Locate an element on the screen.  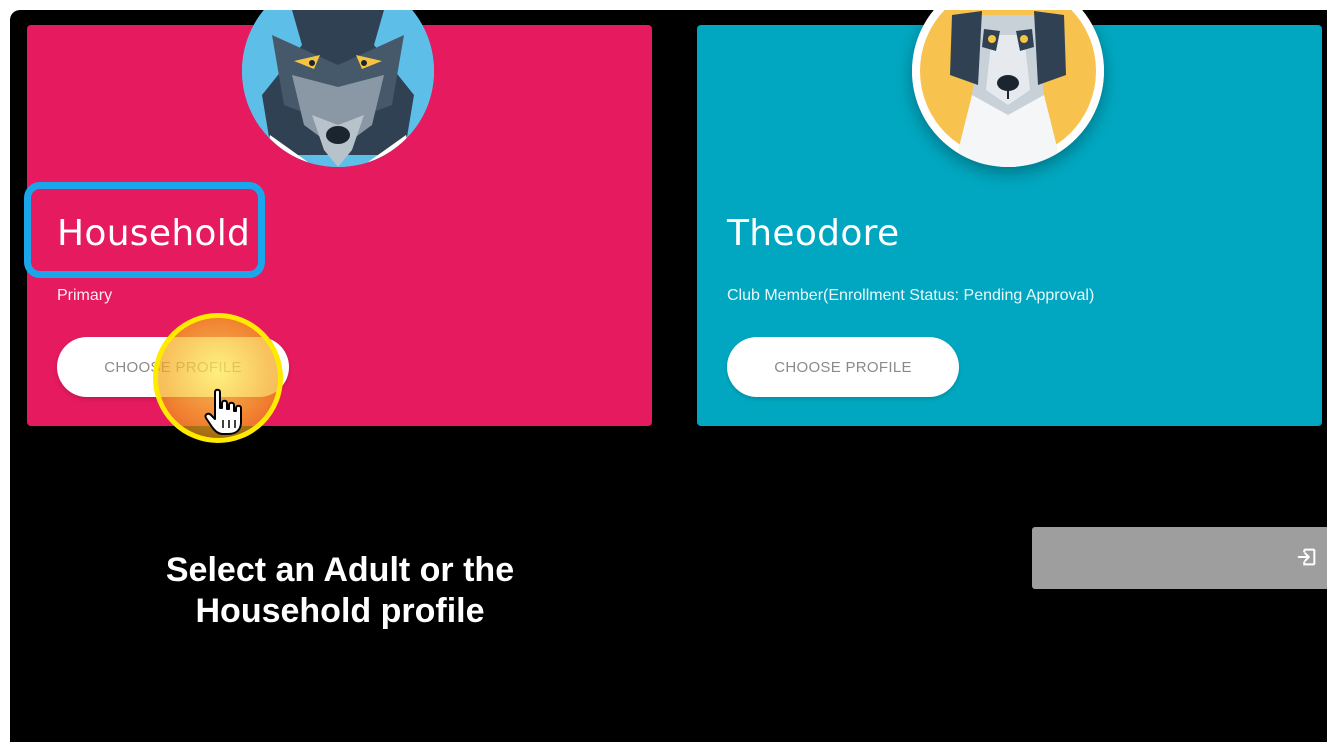
dog-avatar-icon is located at coordinates (1008, 88).